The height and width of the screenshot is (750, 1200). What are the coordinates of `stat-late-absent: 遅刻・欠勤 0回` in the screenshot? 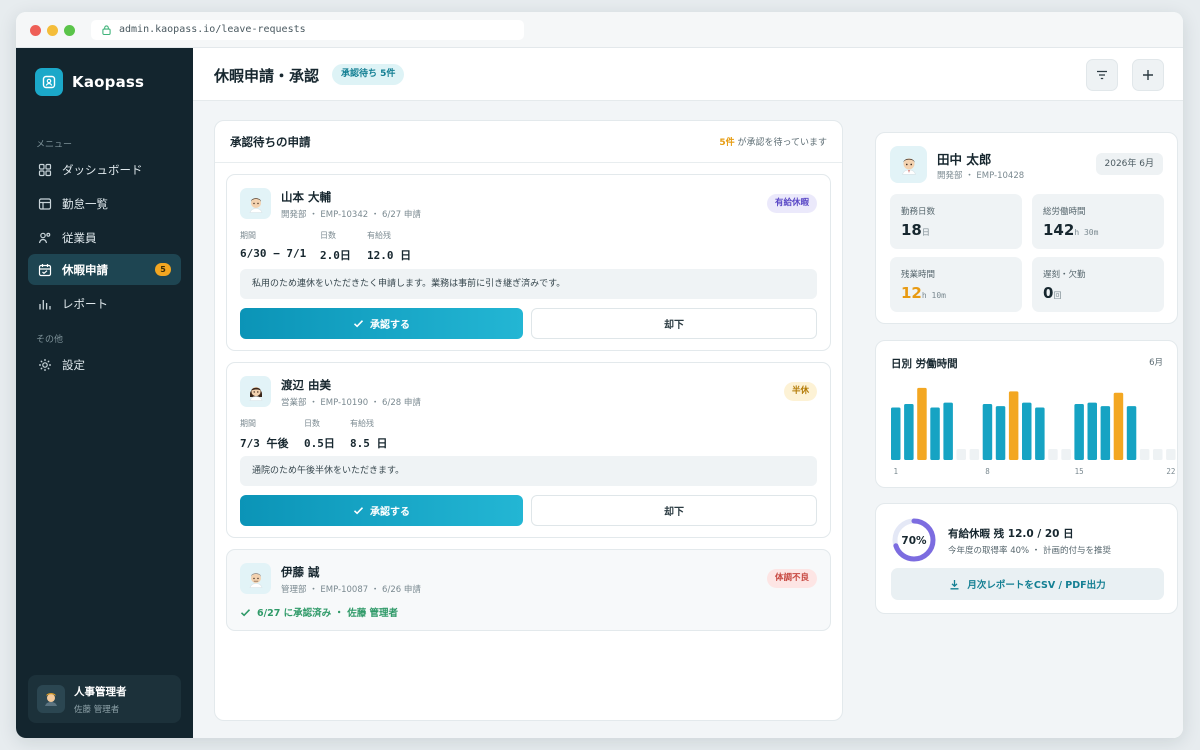 It's located at (1098, 284).